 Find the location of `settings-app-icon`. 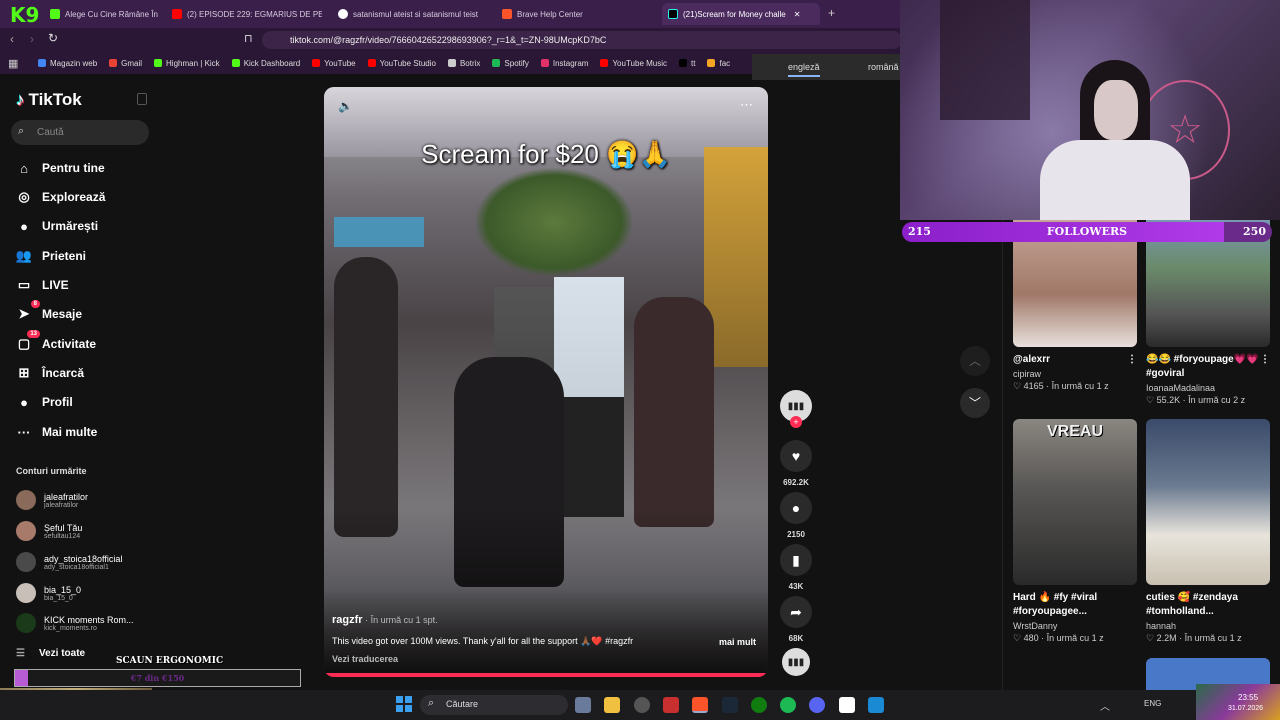

settings-app-icon is located at coordinates (583, 705).